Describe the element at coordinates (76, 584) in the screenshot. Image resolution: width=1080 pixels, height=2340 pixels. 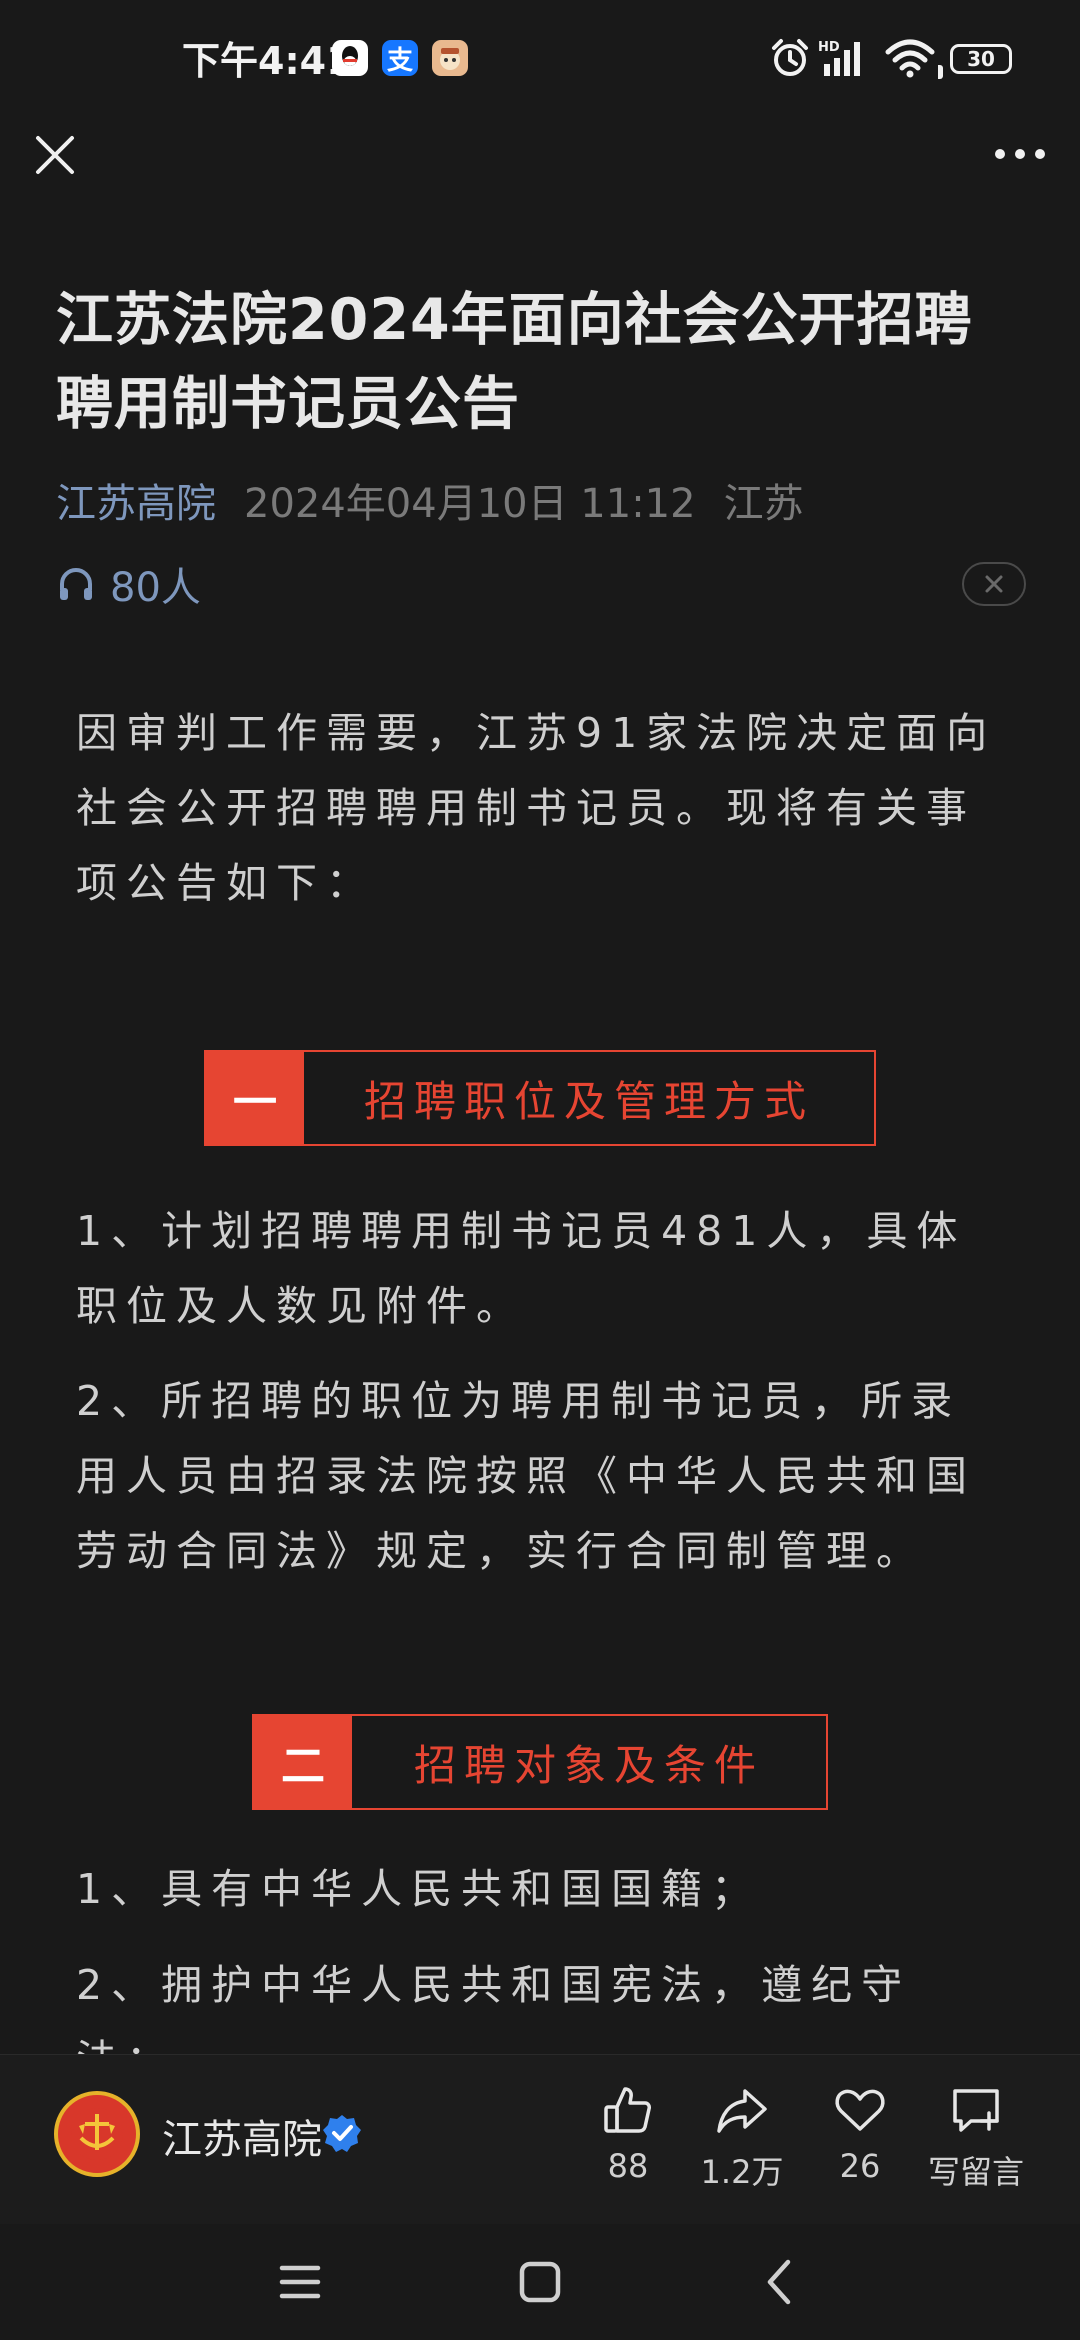
I see `headphone-icon` at that location.